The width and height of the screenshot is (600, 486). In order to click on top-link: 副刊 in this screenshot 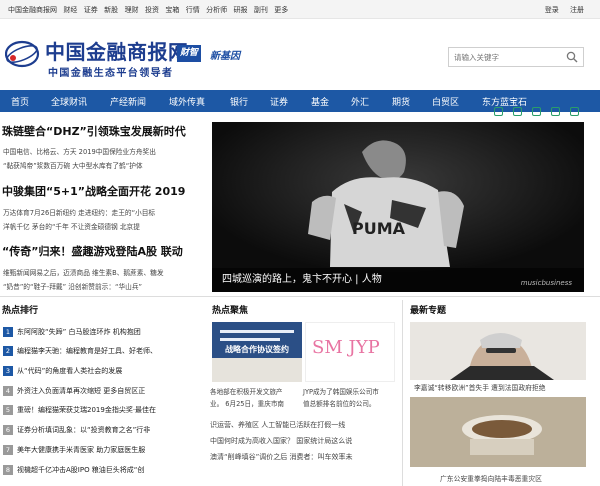, I will do `click(261, 10)`.